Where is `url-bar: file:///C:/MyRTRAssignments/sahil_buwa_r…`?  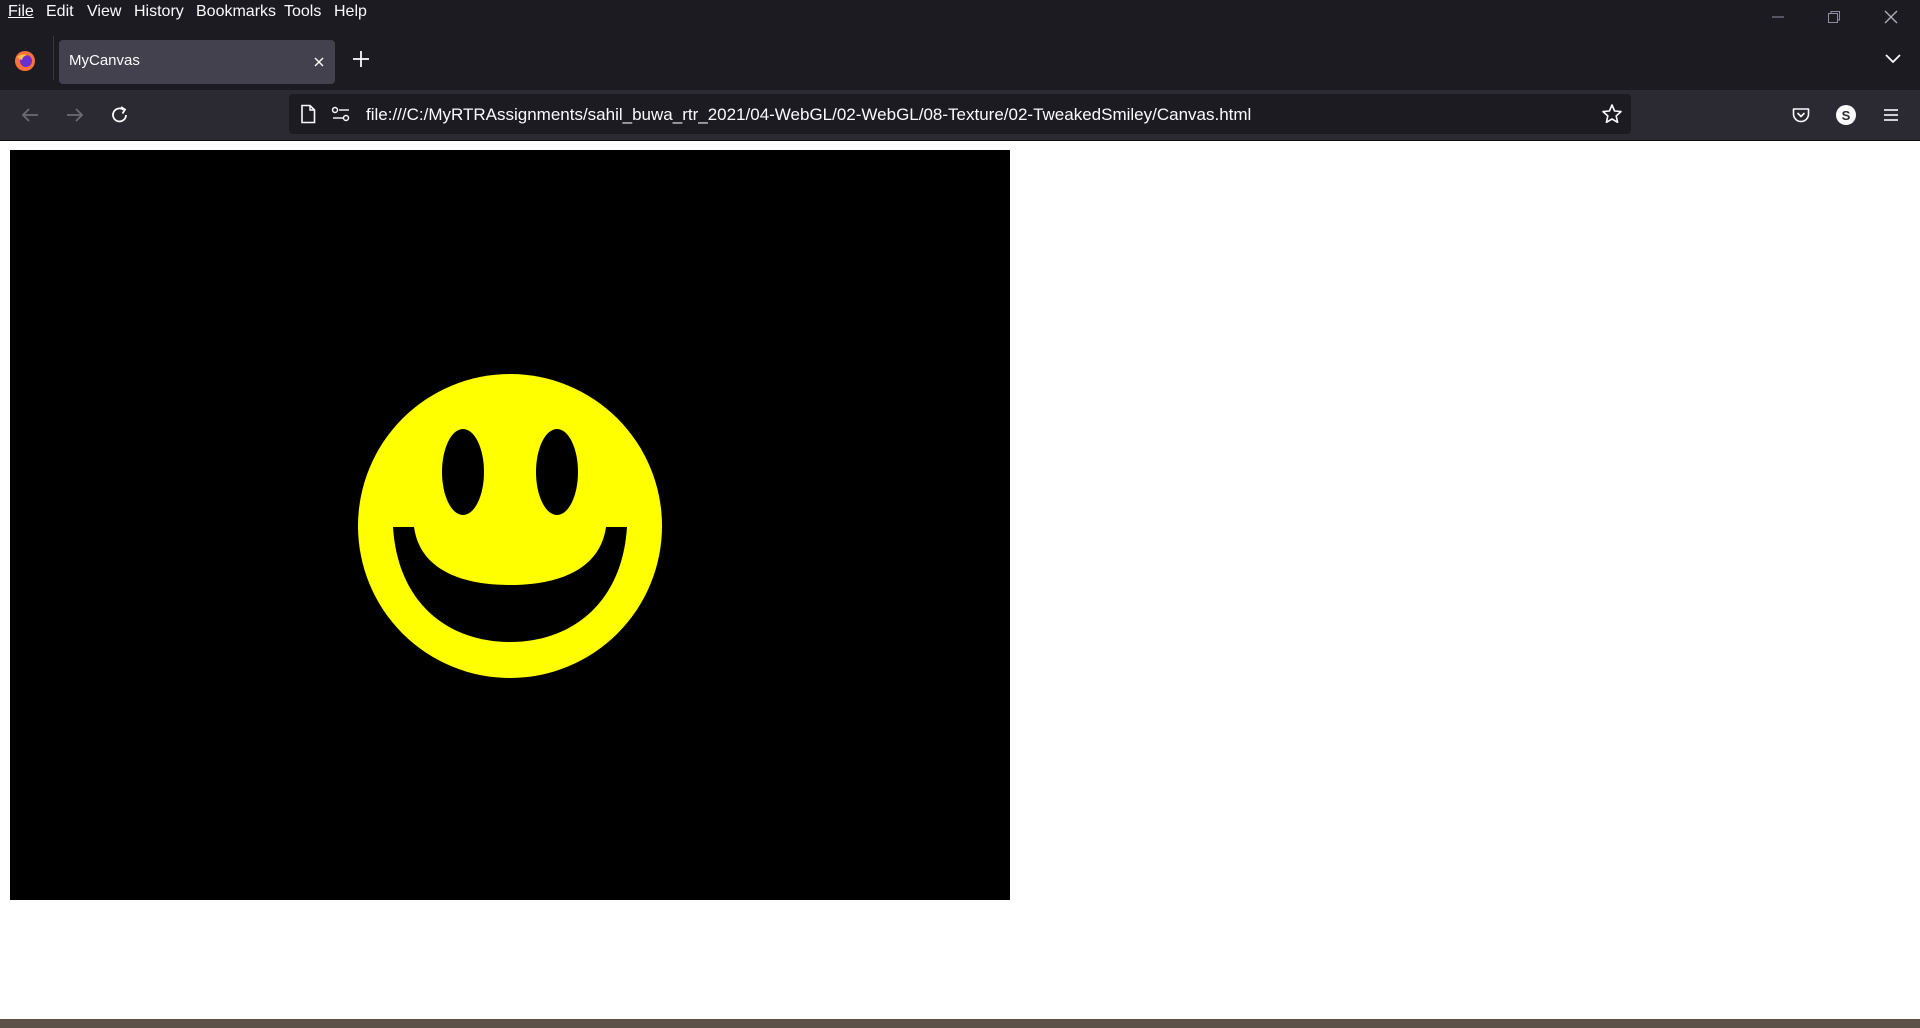
url-bar: file:///C:/MyRTRAssignments/sahil_buwa_r… is located at coordinates (960, 114).